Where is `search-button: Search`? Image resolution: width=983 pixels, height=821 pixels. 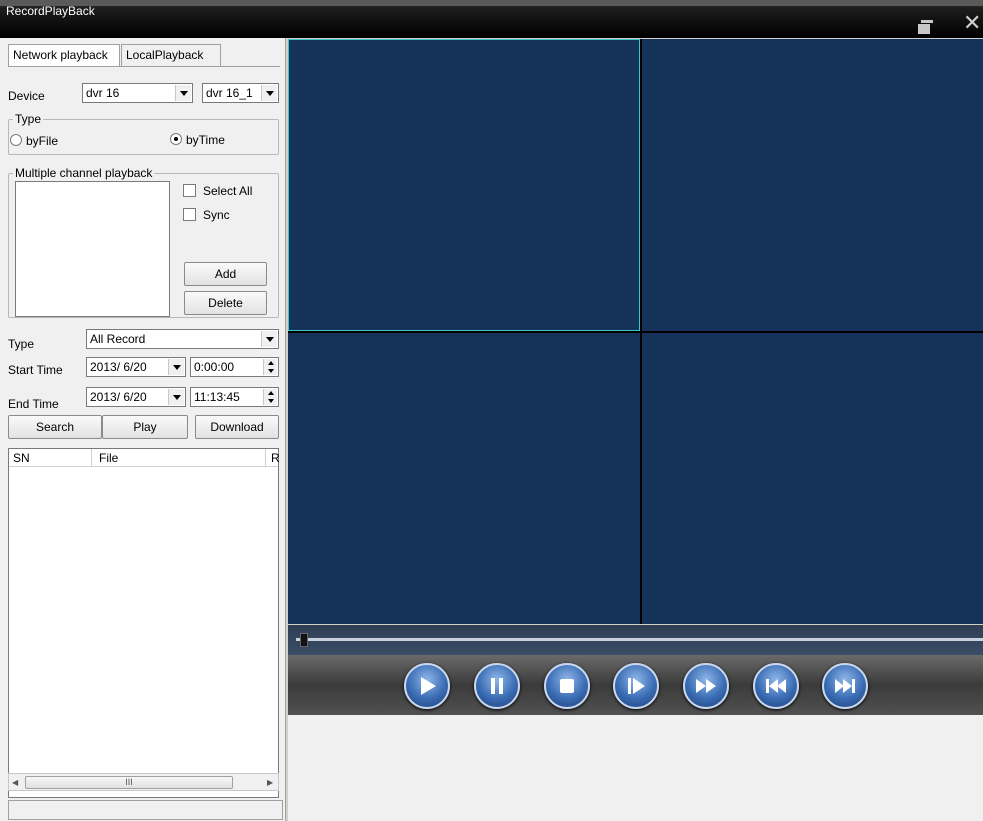 search-button: Search is located at coordinates (55, 427).